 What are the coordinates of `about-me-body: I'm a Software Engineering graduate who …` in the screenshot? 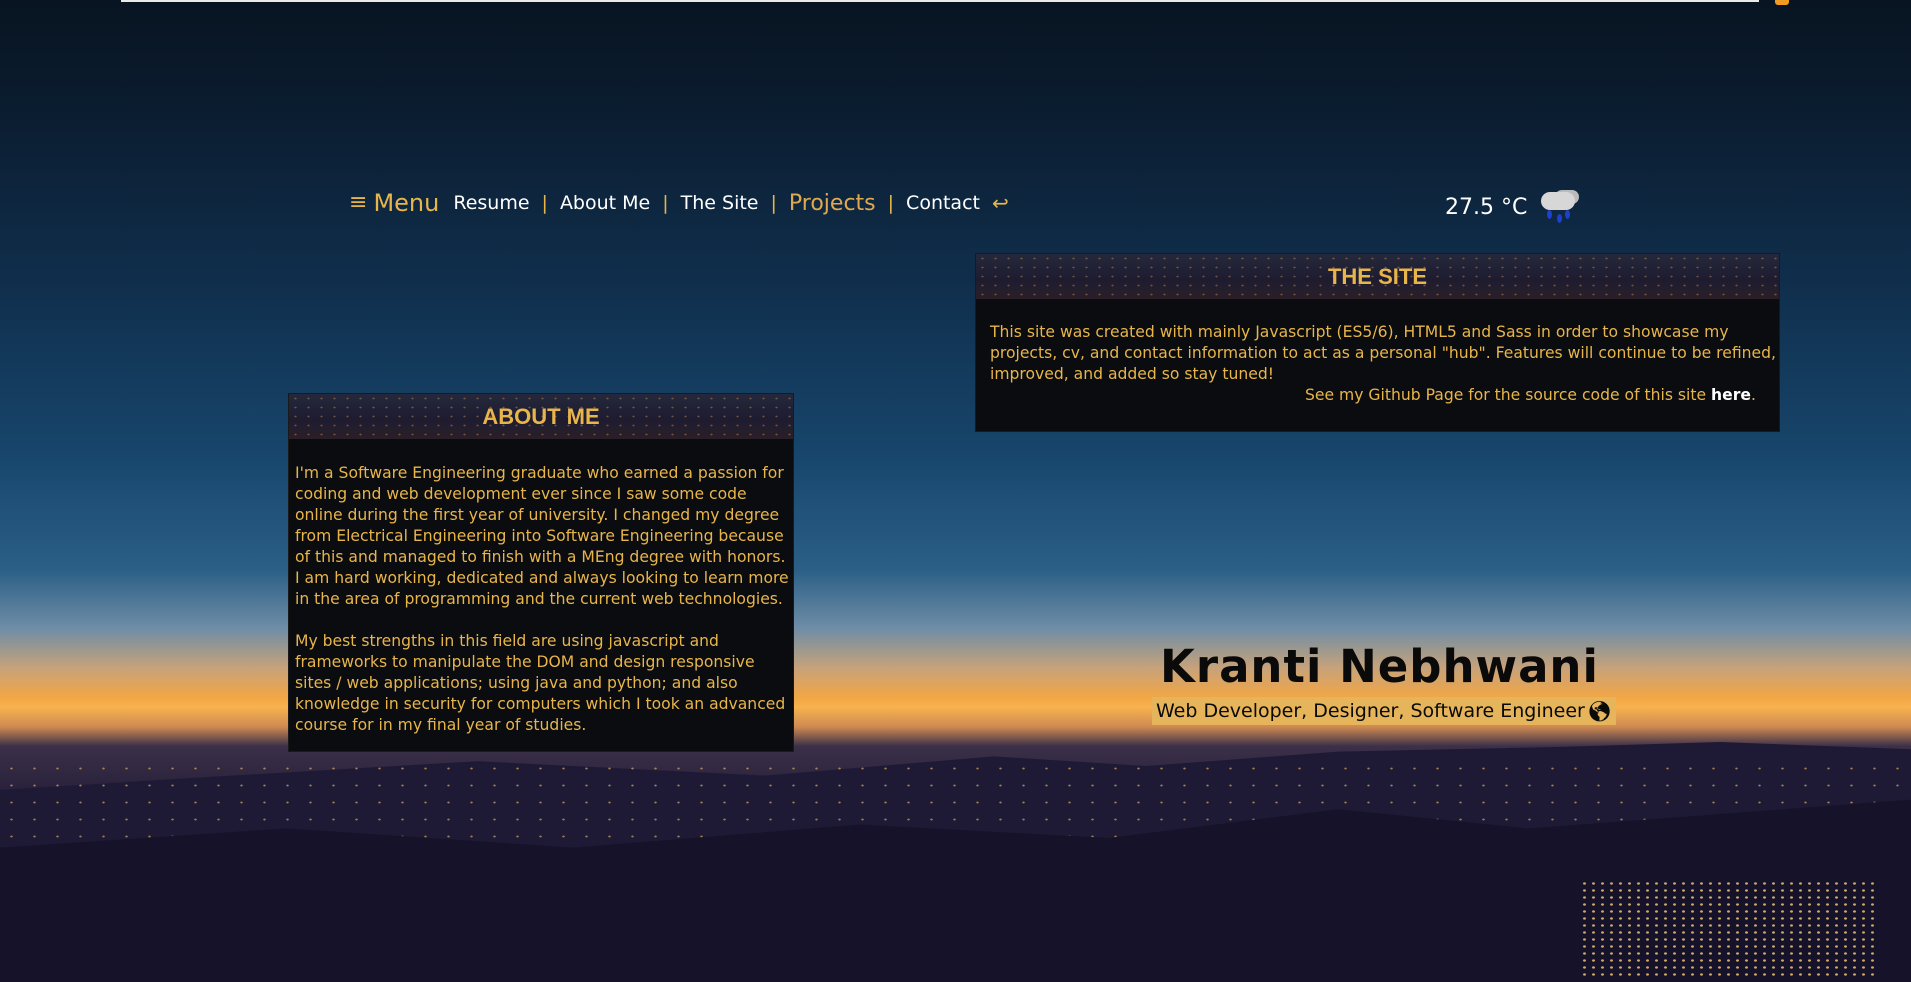 It's located at (541, 587).